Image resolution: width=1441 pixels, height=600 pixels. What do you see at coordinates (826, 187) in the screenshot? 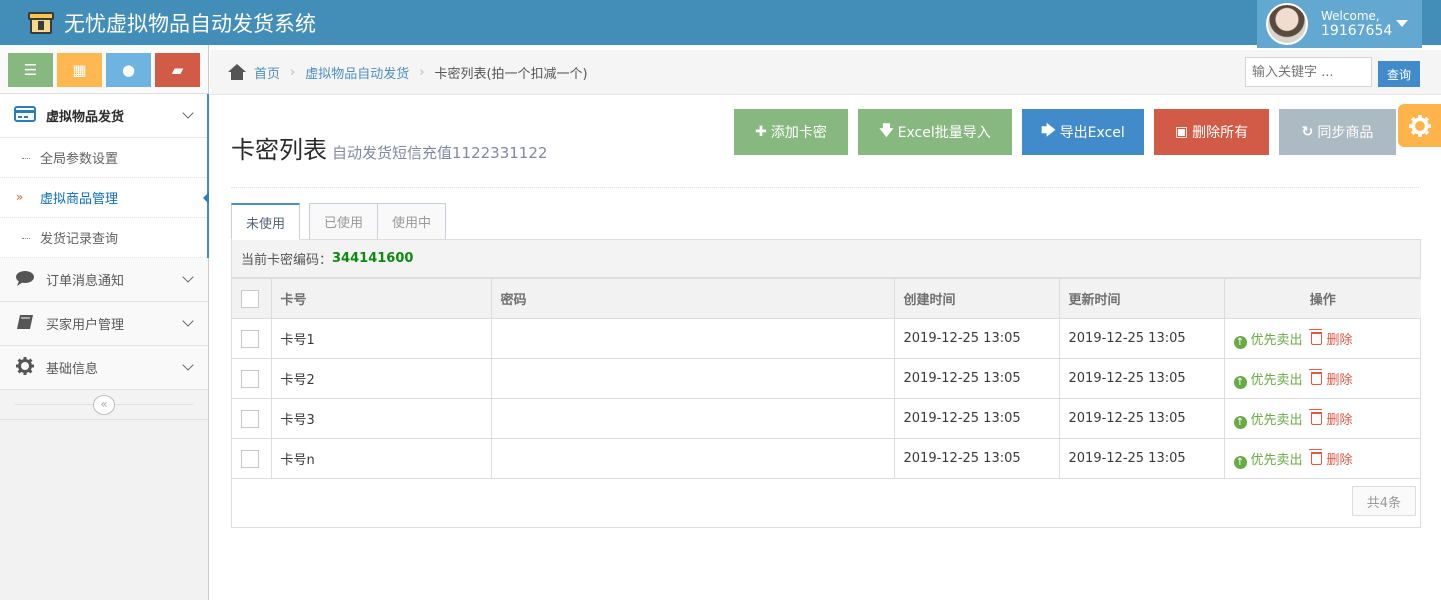
I see `divider` at bounding box center [826, 187].